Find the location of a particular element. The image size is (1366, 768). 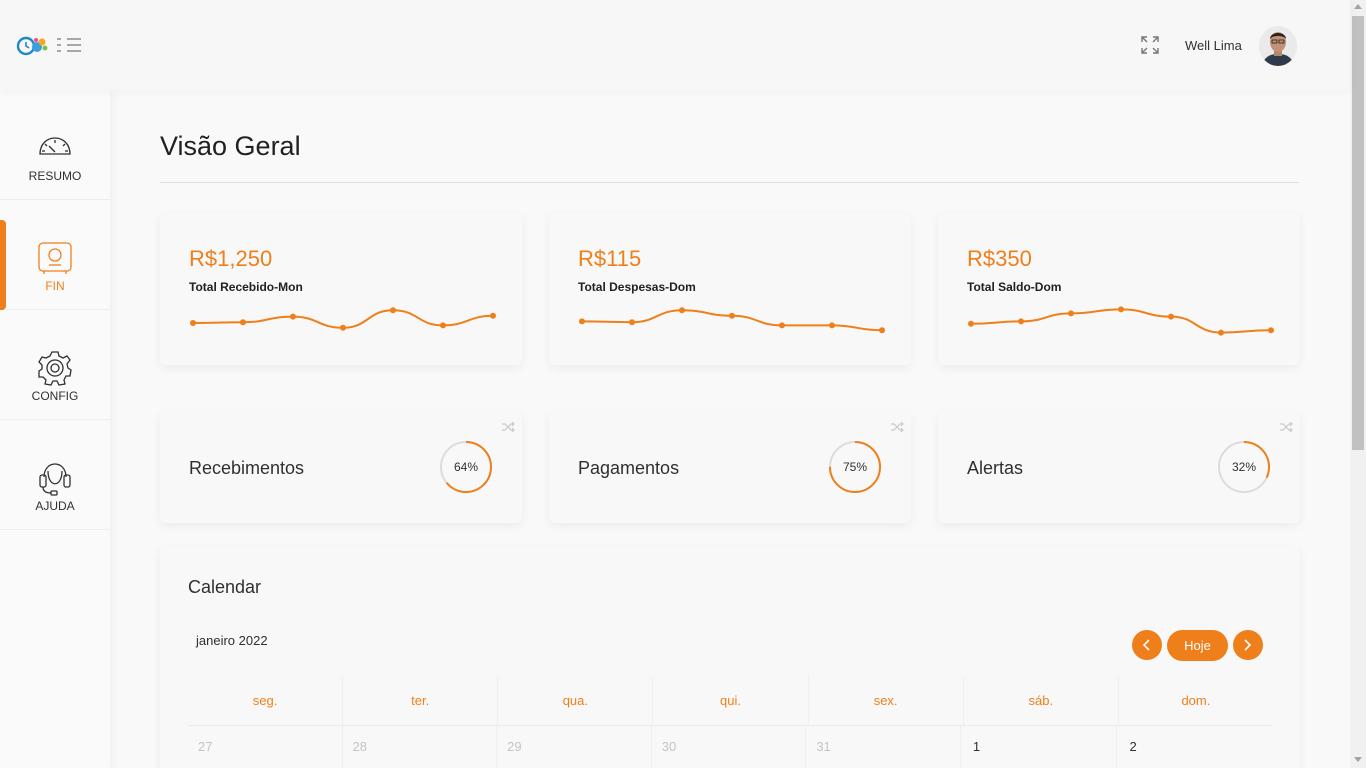

progress-label: Recebimentos is located at coordinates (247, 468).